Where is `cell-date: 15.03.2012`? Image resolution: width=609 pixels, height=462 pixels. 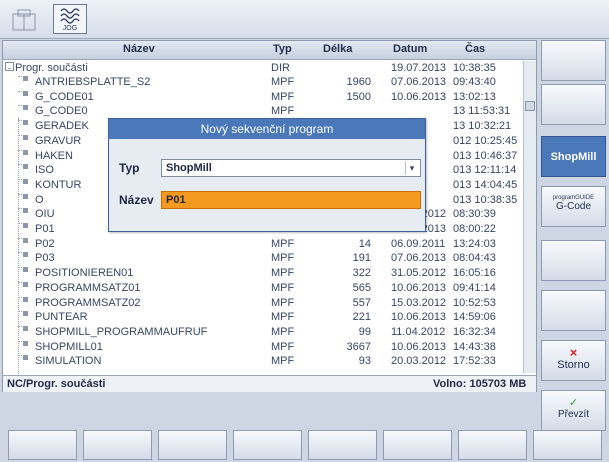 cell-date: 15.03.2012 is located at coordinates (419, 302).